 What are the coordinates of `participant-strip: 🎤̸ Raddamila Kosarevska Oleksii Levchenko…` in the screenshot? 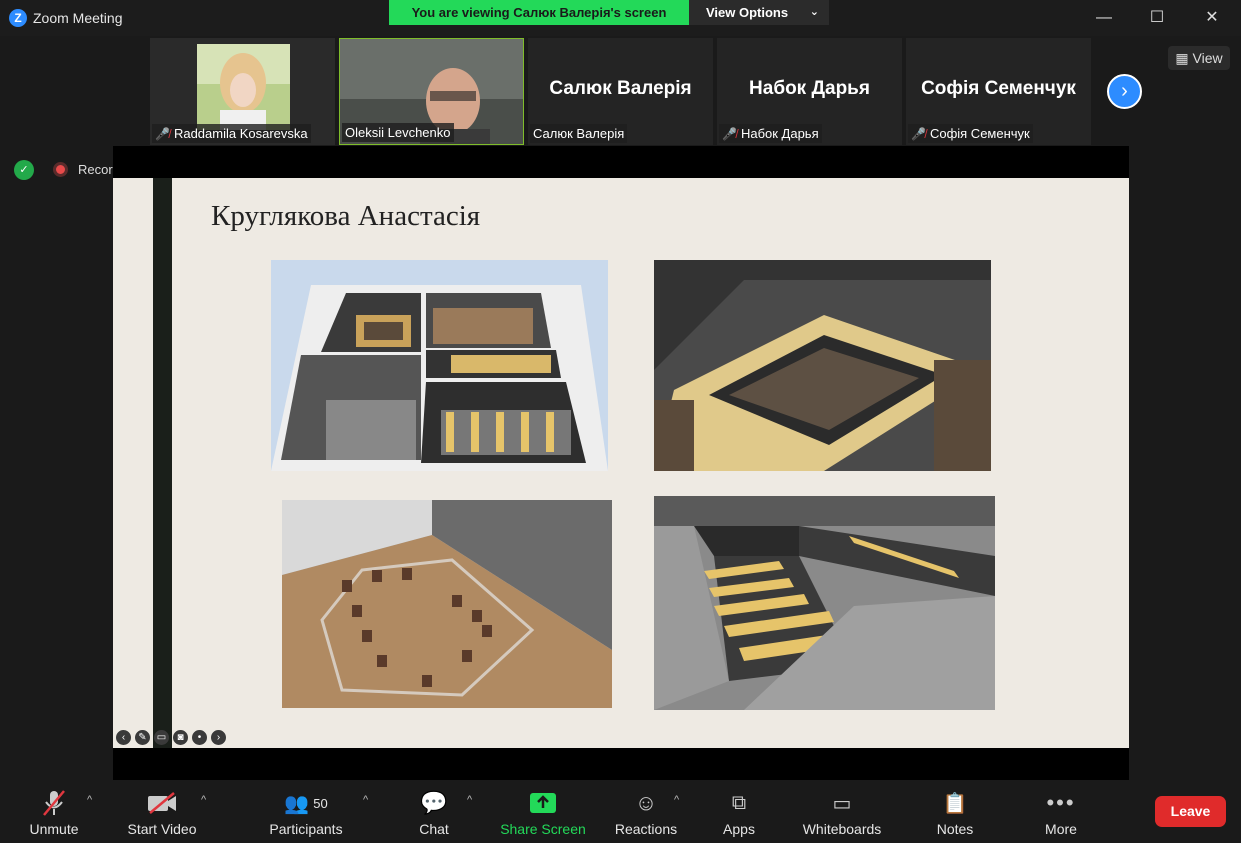 It's located at (620, 91).